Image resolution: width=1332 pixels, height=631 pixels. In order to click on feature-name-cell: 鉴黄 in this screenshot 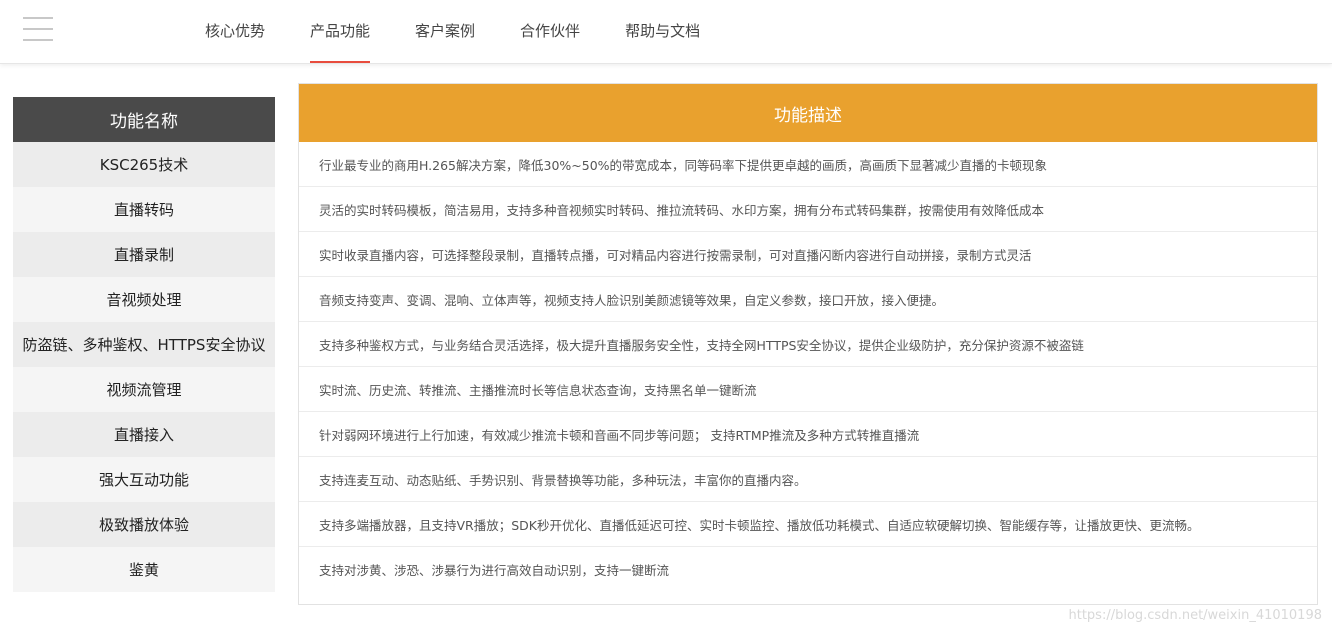, I will do `click(144, 569)`.